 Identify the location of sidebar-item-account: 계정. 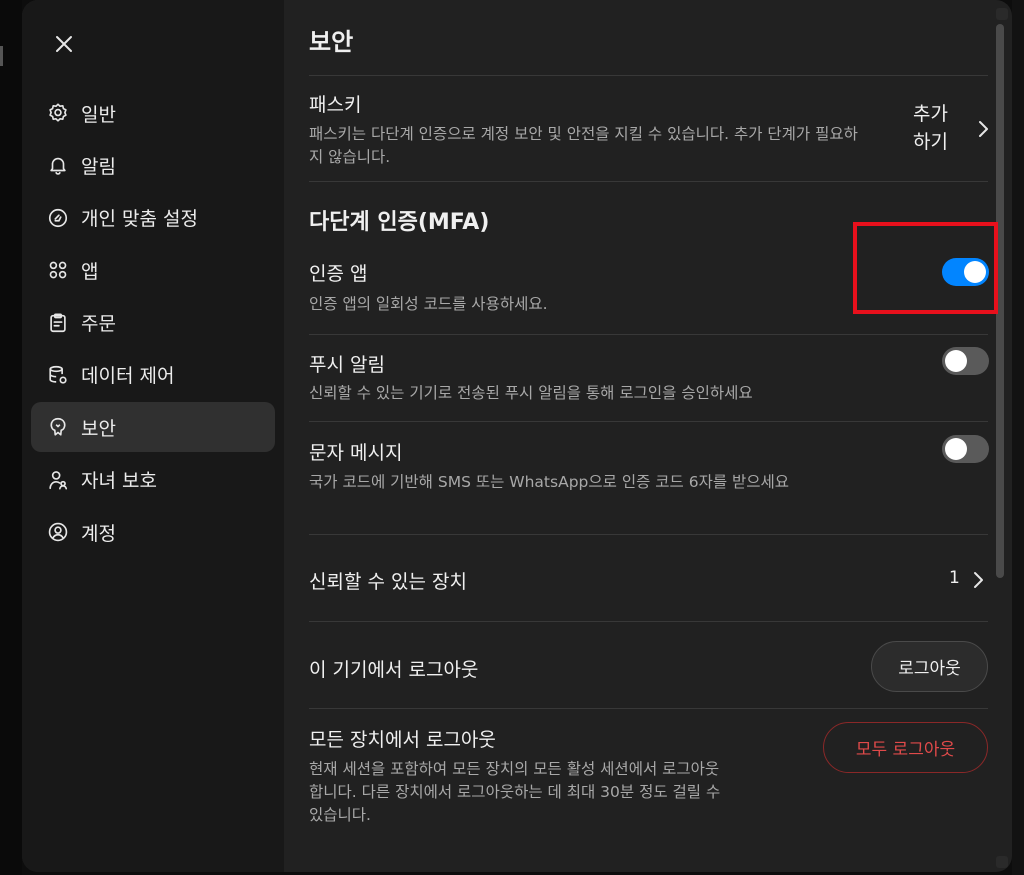
(153, 532).